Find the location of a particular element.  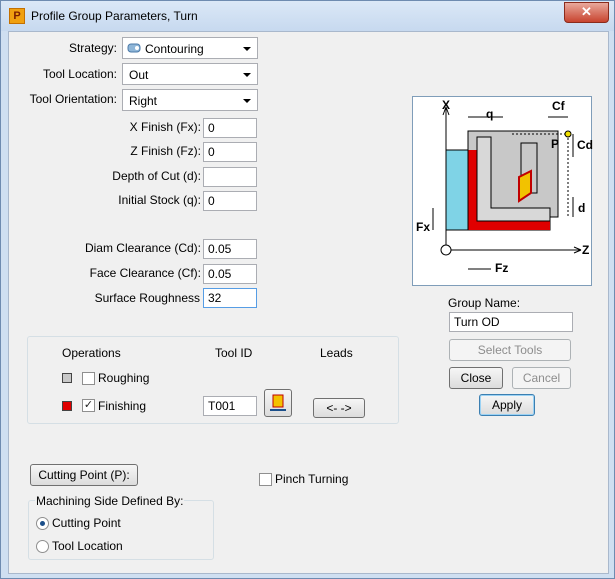

tool-location-dropdown: Out is located at coordinates (190, 74).